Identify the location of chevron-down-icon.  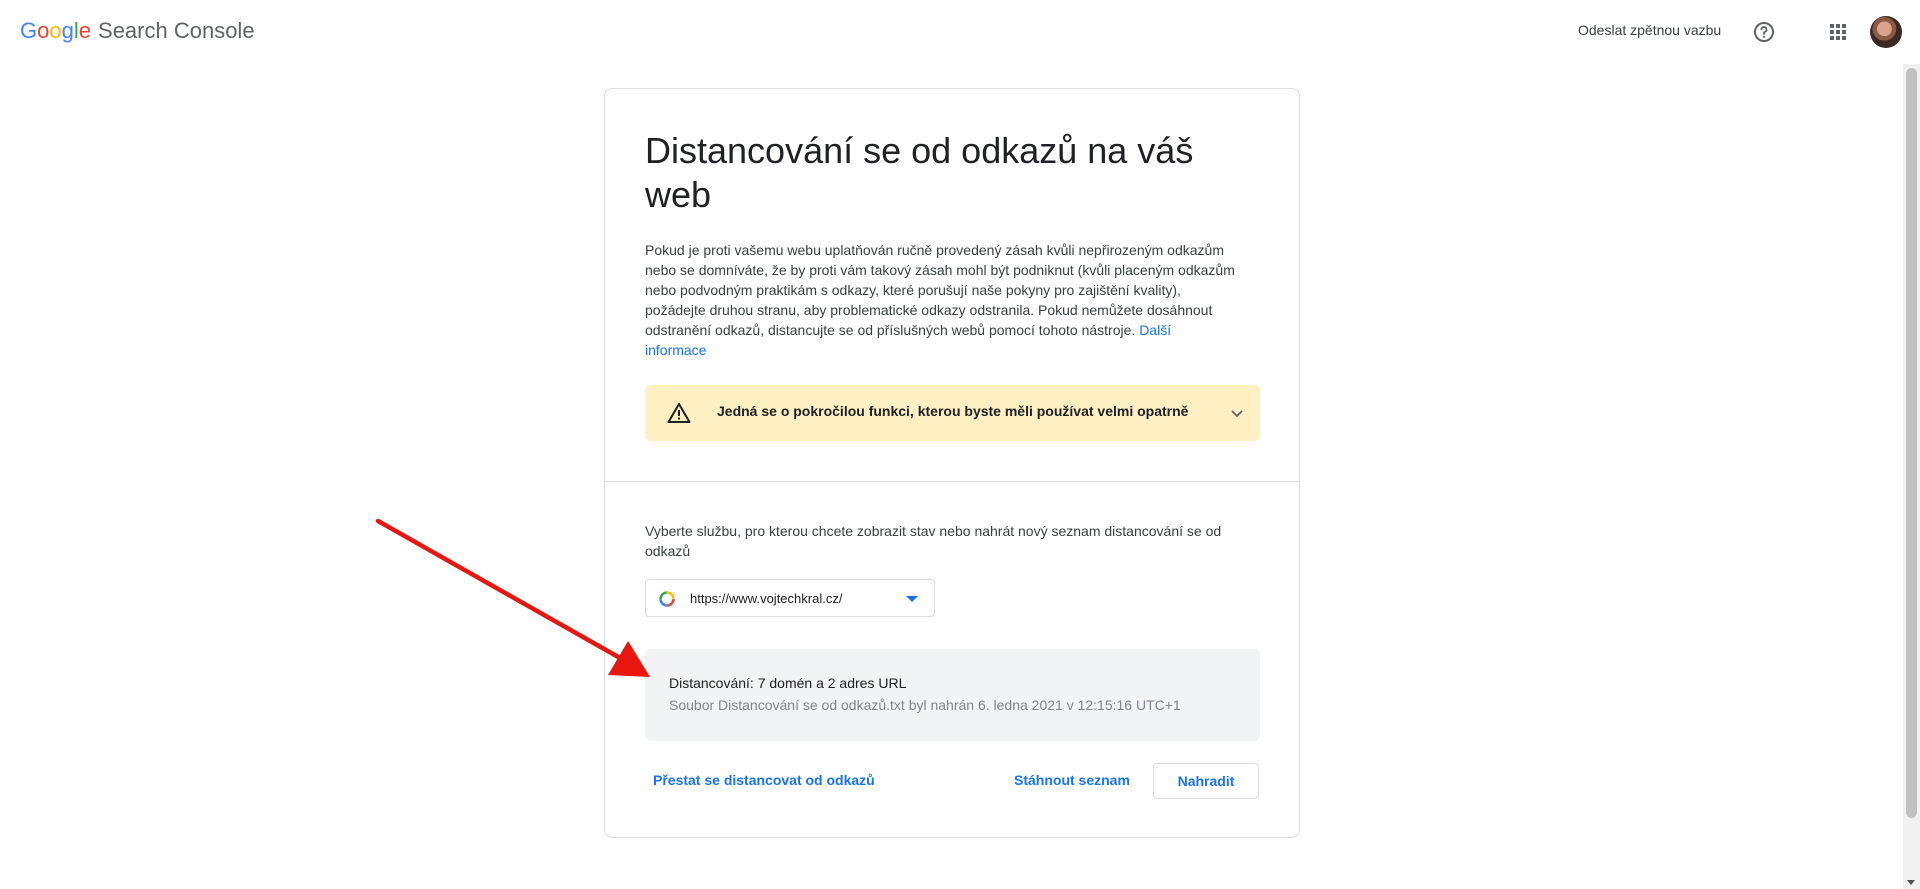
(1237, 413).